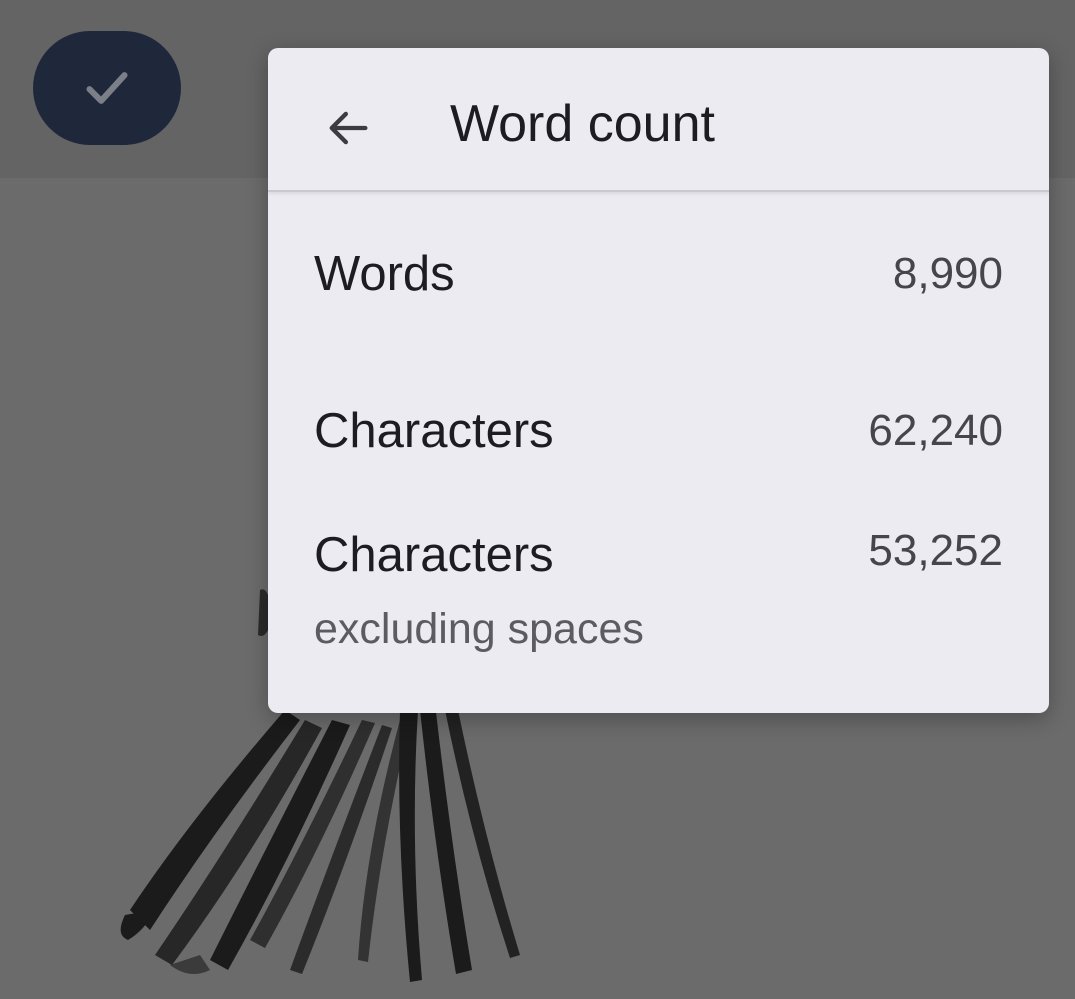  I want to click on dialog-header: Word count, so click(658, 120).